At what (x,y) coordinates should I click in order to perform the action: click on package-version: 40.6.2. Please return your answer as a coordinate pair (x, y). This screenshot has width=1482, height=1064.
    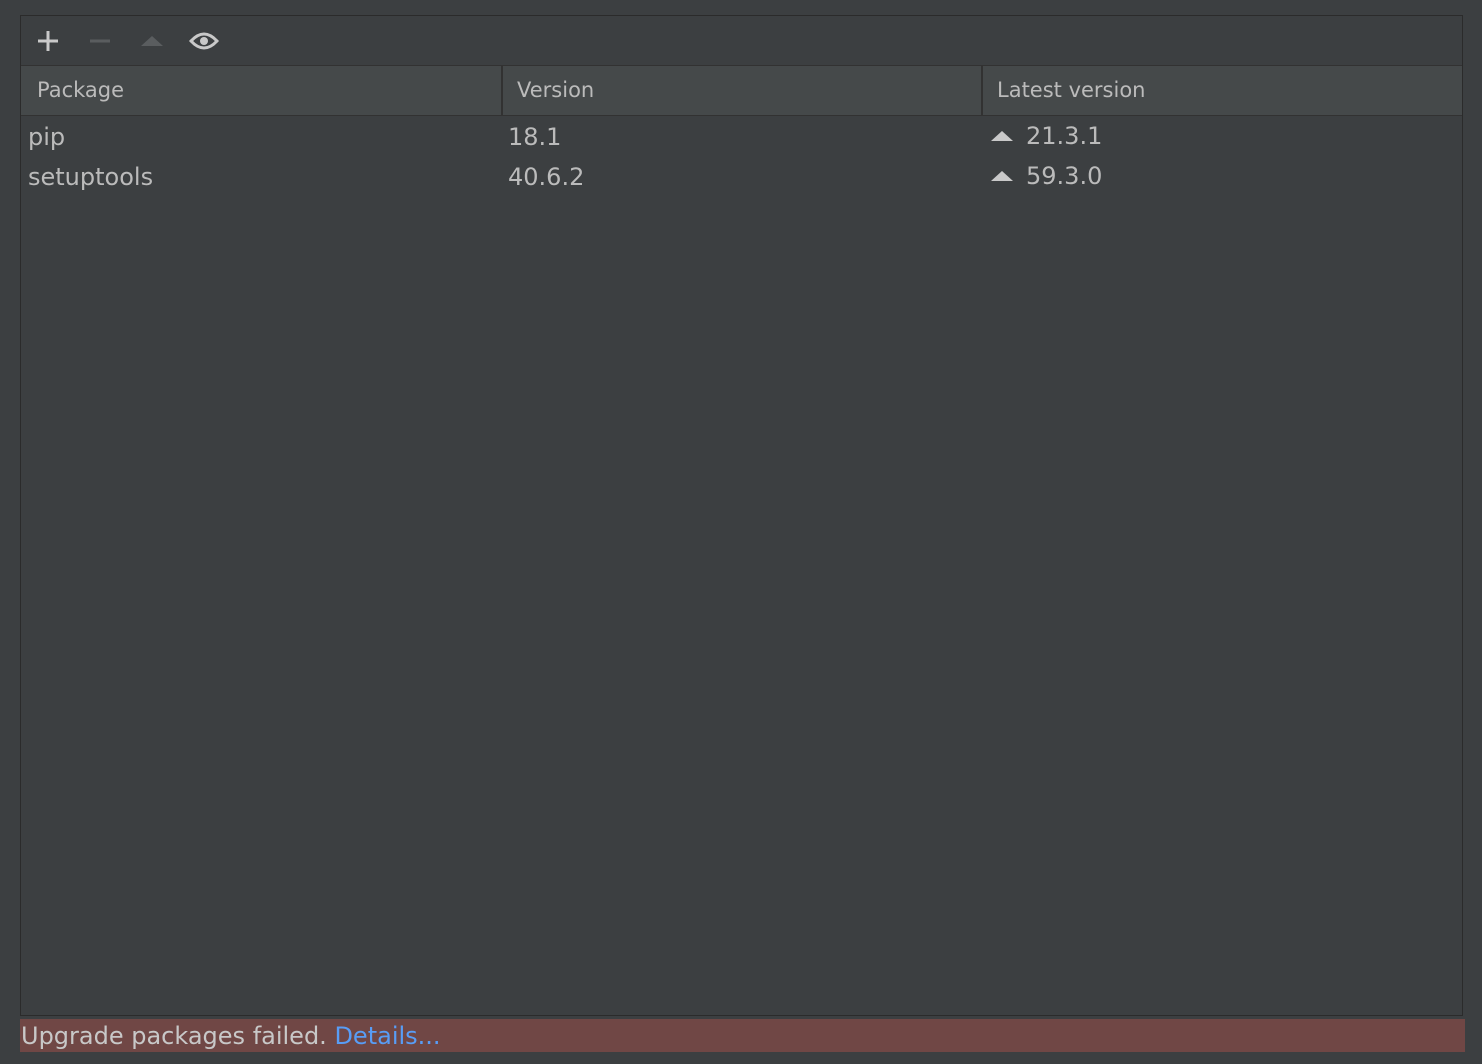
    Looking at the image, I should click on (546, 177).